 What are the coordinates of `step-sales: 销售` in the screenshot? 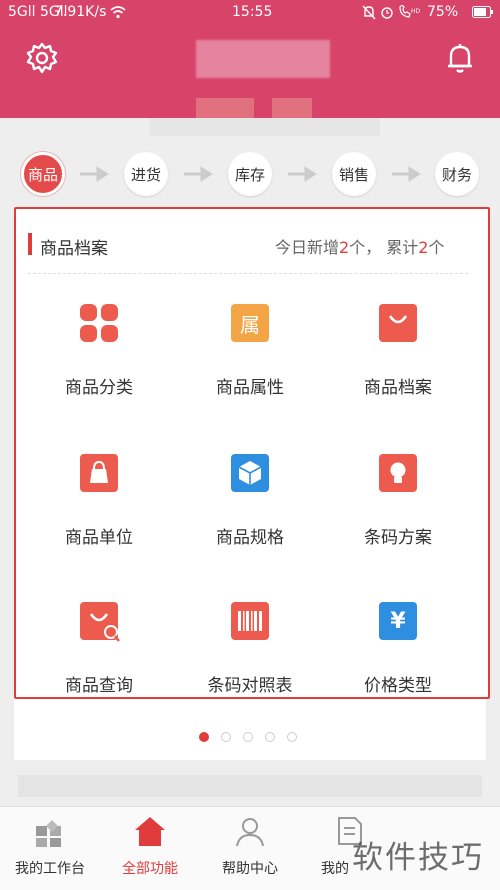 It's located at (354, 174).